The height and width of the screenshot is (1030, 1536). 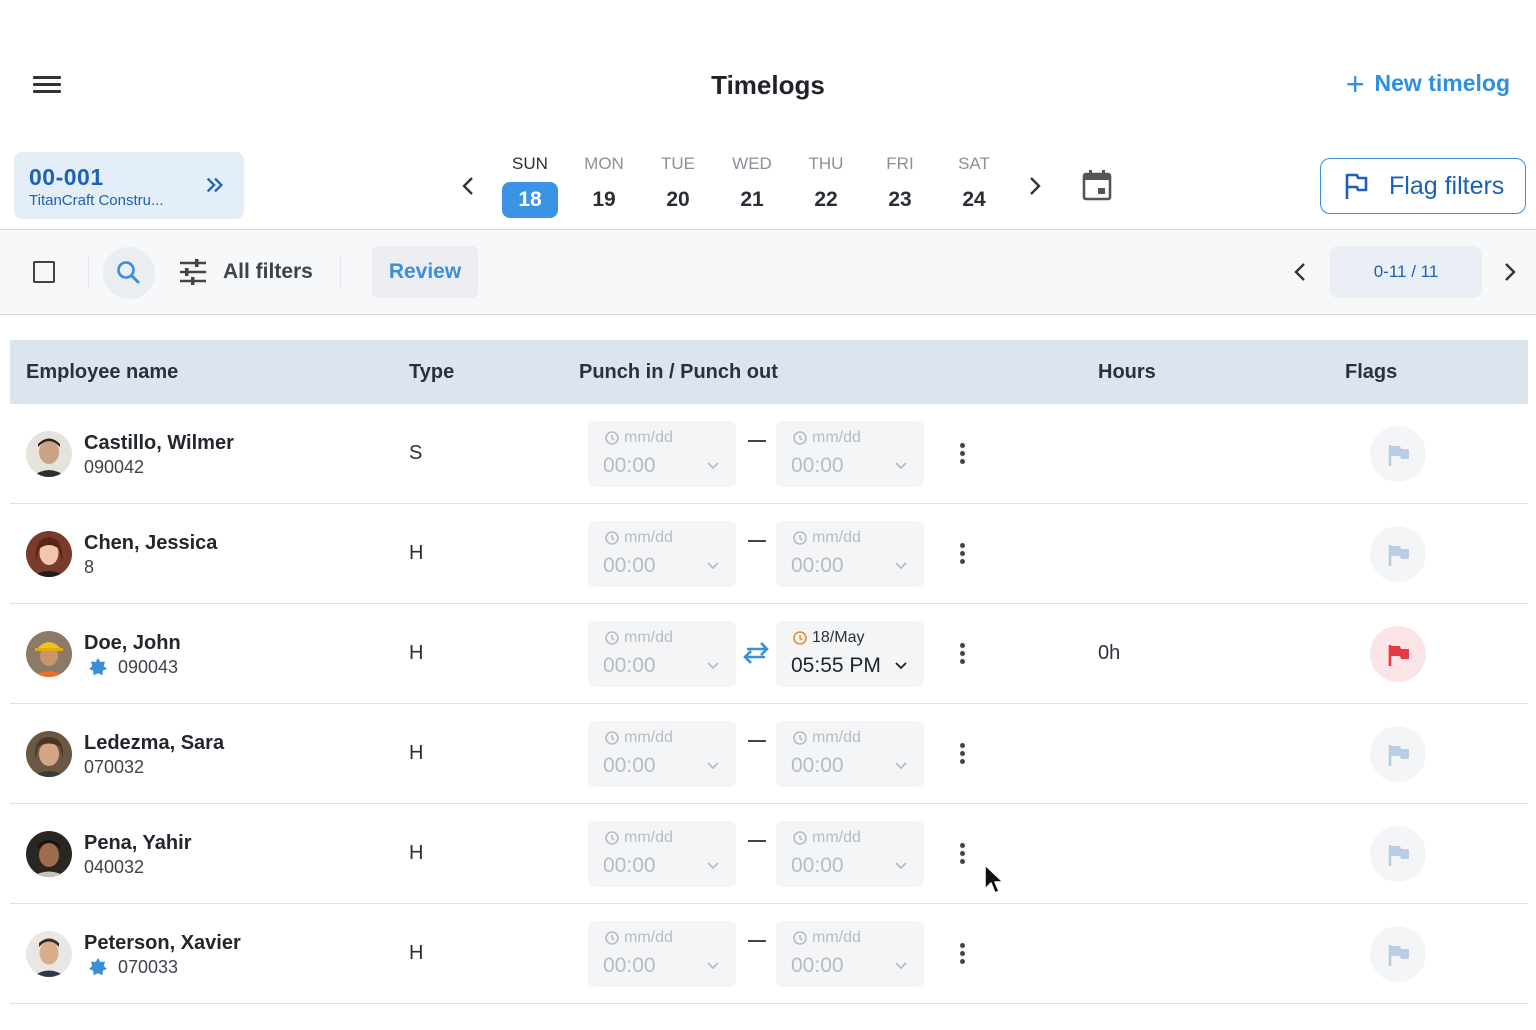 What do you see at coordinates (678, 185) in the screenshot?
I see `day-tue: TUE 20` at bounding box center [678, 185].